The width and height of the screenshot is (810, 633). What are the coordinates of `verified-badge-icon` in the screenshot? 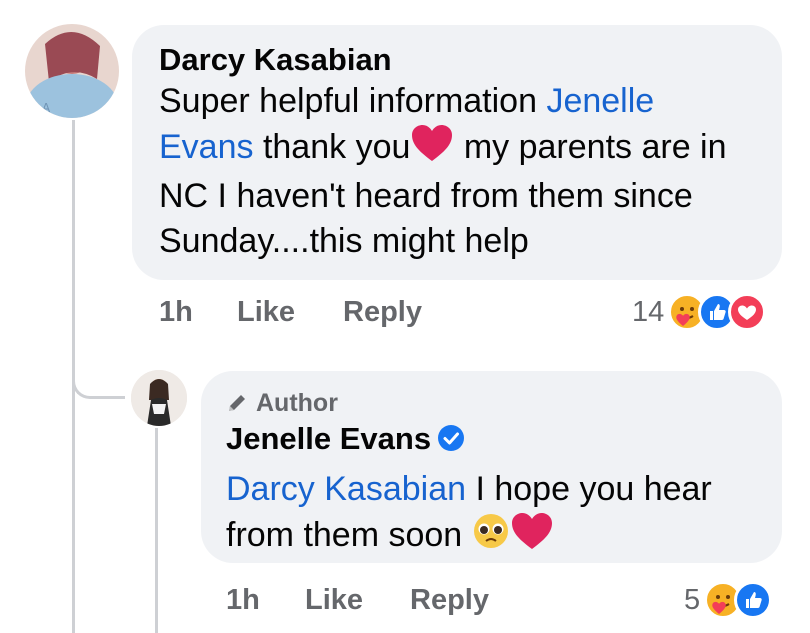 It's located at (451, 442).